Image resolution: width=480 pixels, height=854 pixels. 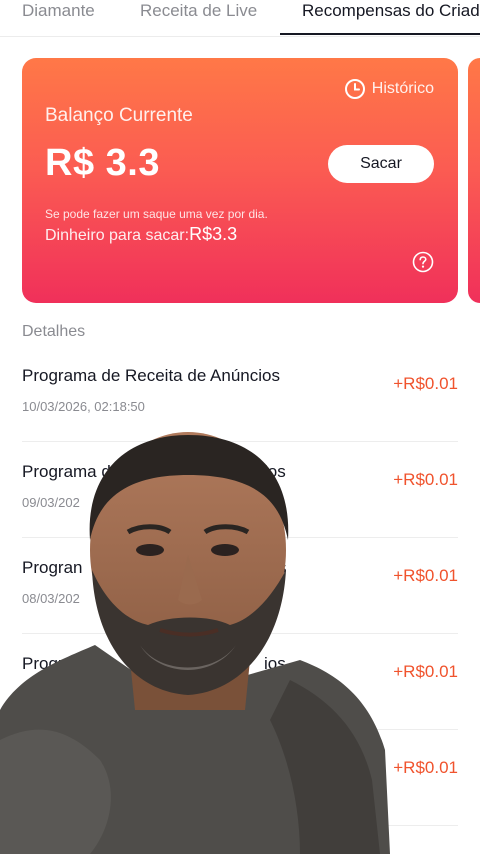 What do you see at coordinates (474, 180) in the screenshot?
I see `next-card-peek` at bounding box center [474, 180].